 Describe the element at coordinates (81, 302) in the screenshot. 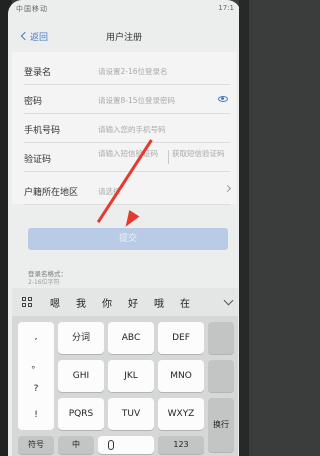

I see `candidate-word: 我` at that location.